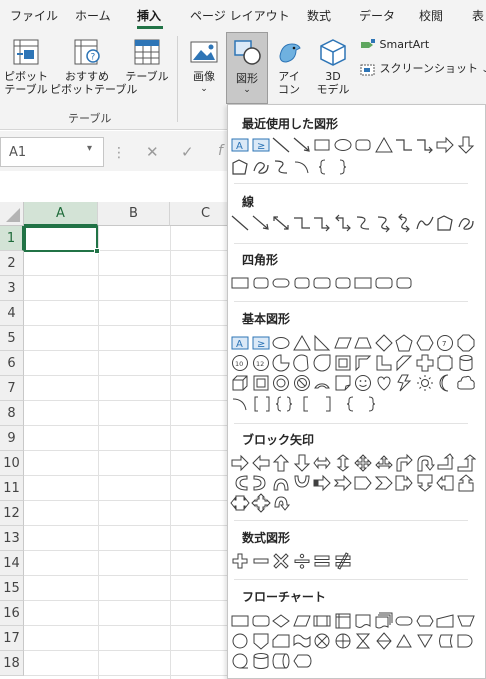  I want to click on recent-shape-rect-icon, so click(322, 145).